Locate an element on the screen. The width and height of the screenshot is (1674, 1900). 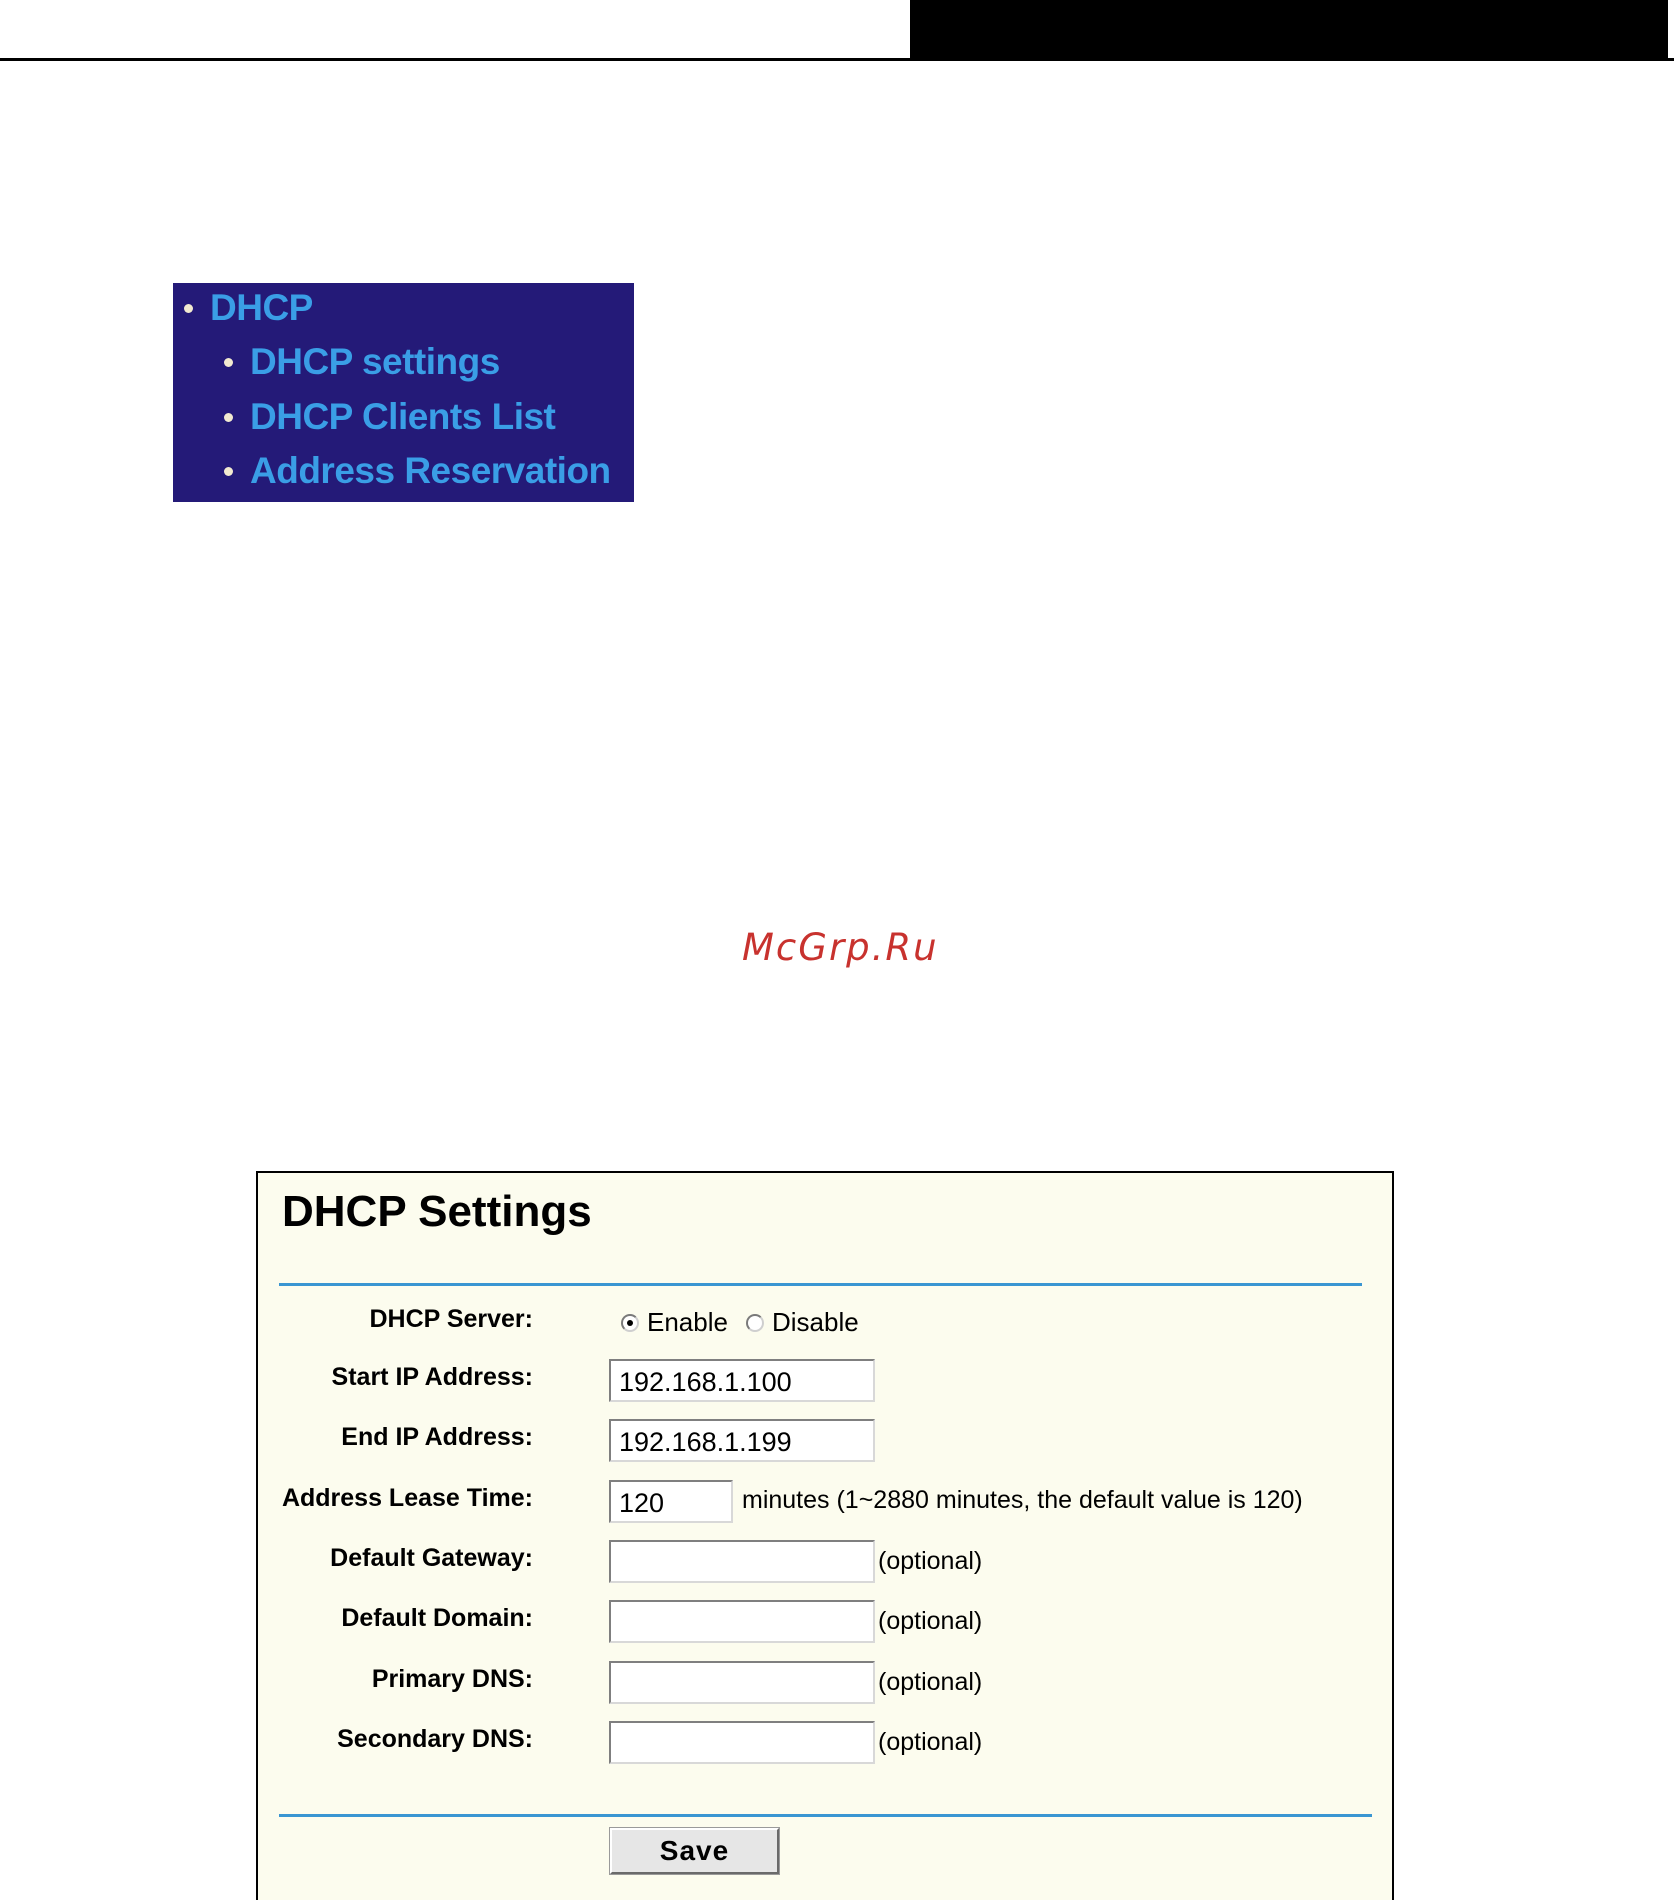
page-header-rule is located at coordinates (837, 59).